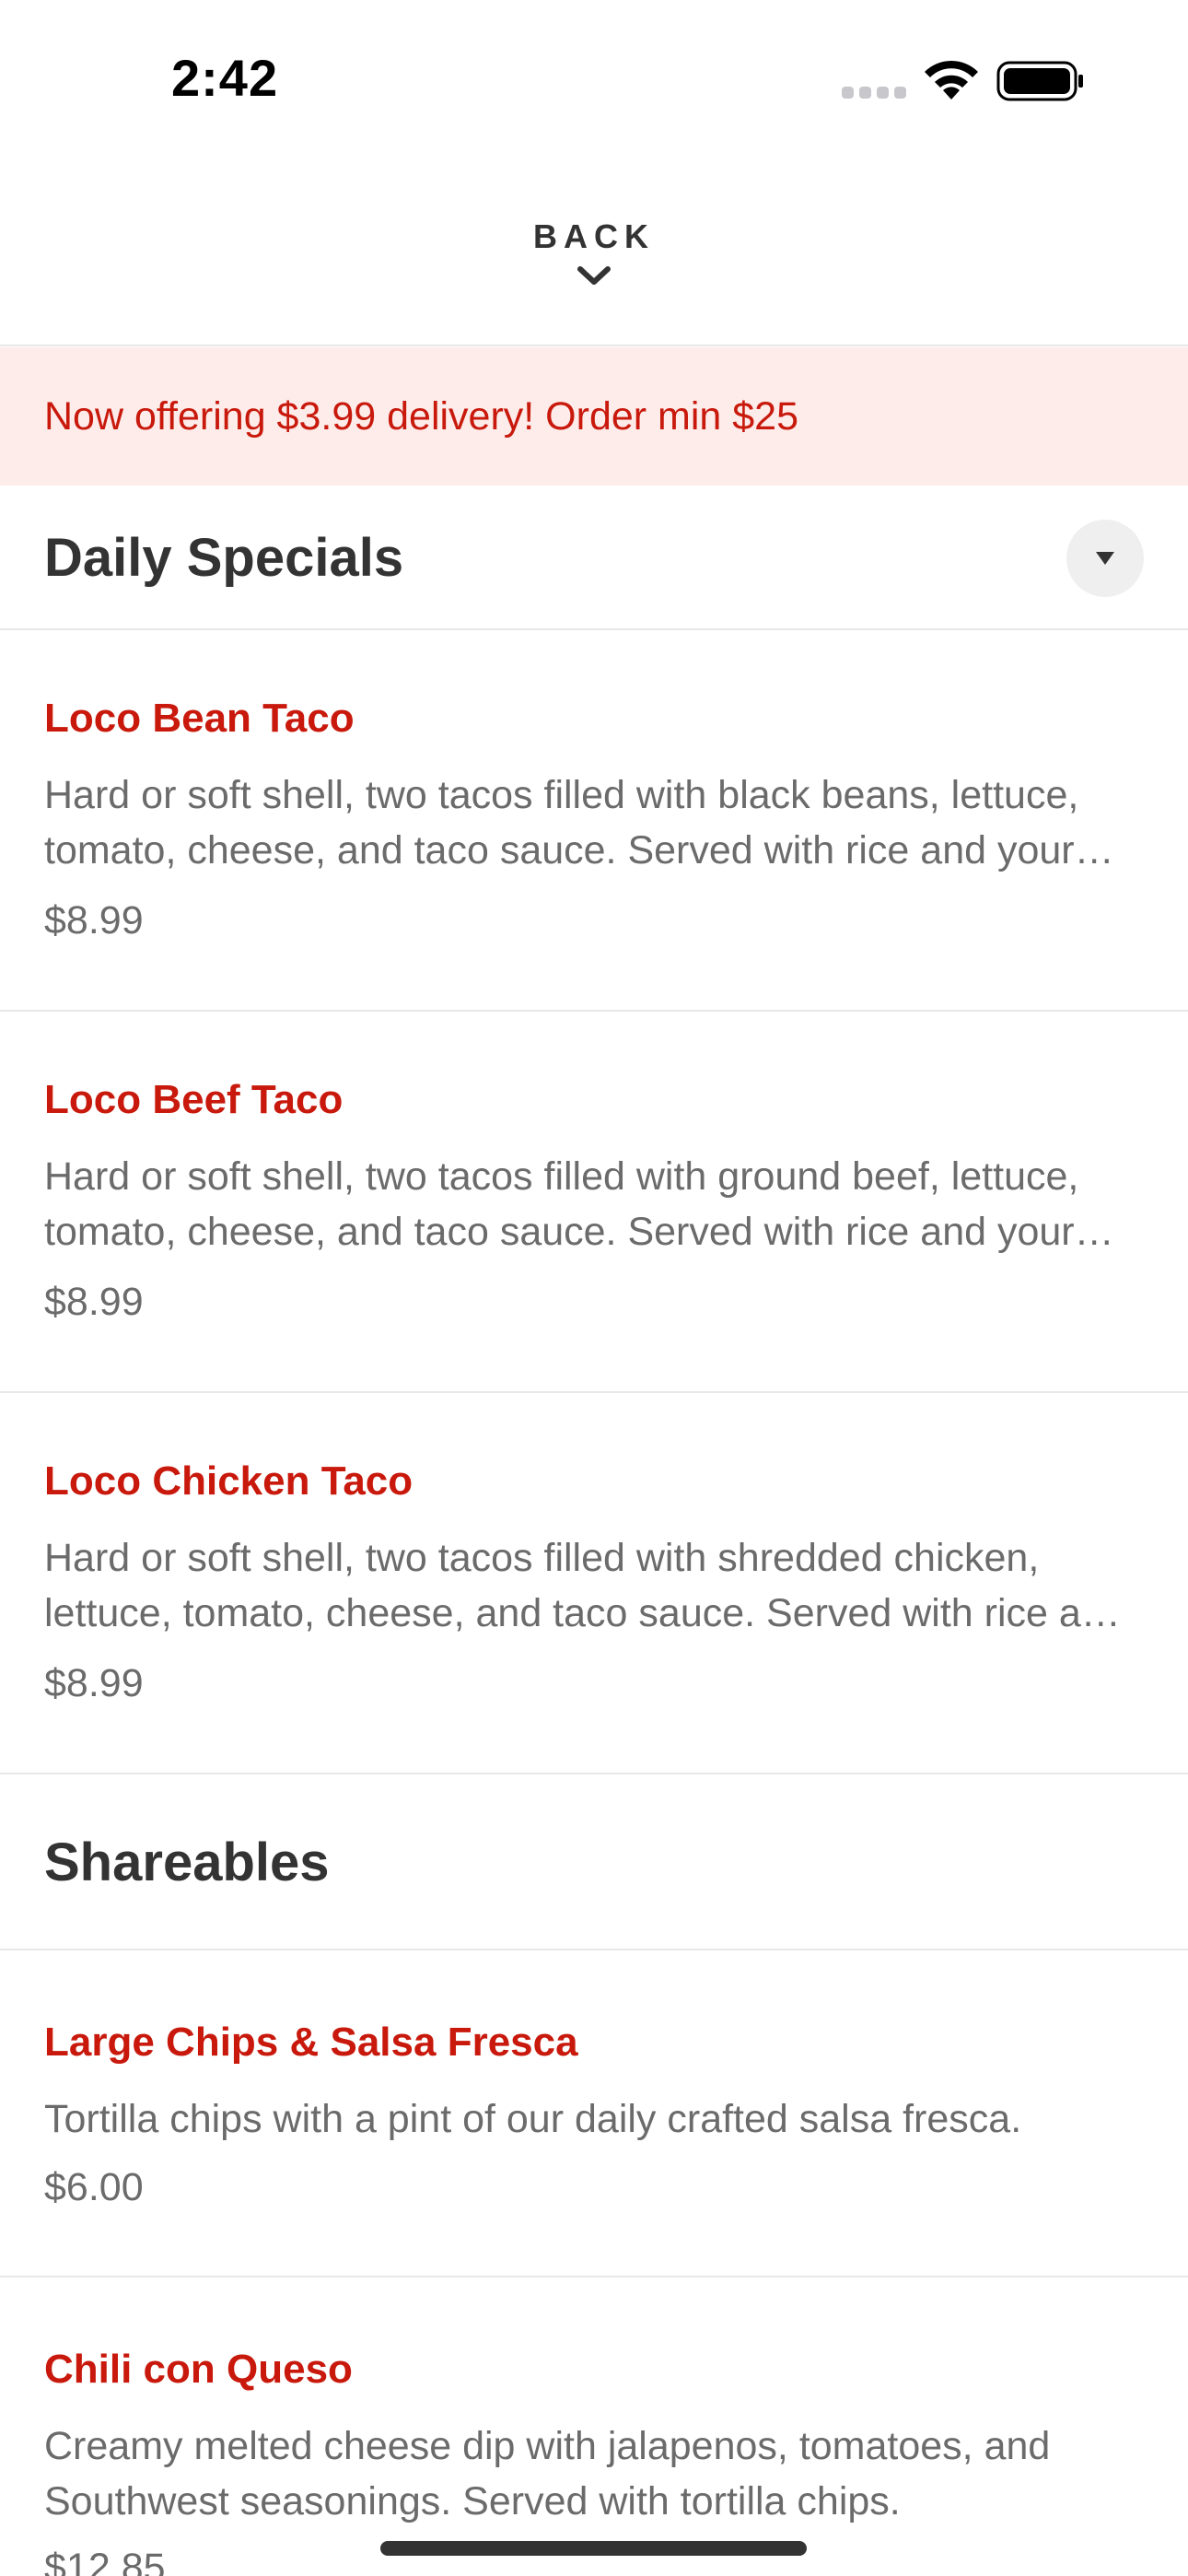 The height and width of the screenshot is (2576, 1188). Describe the element at coordinates (594, 275) in the screenshot. I see `chevron-down-icon` at that location.